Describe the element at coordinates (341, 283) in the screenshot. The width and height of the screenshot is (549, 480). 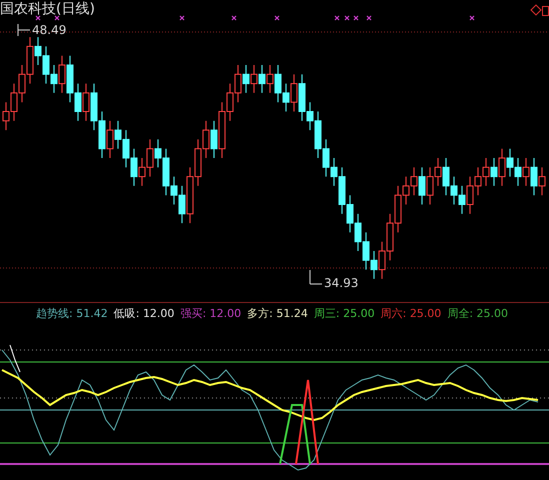
I see `low-price-label: 34.93` at that location.